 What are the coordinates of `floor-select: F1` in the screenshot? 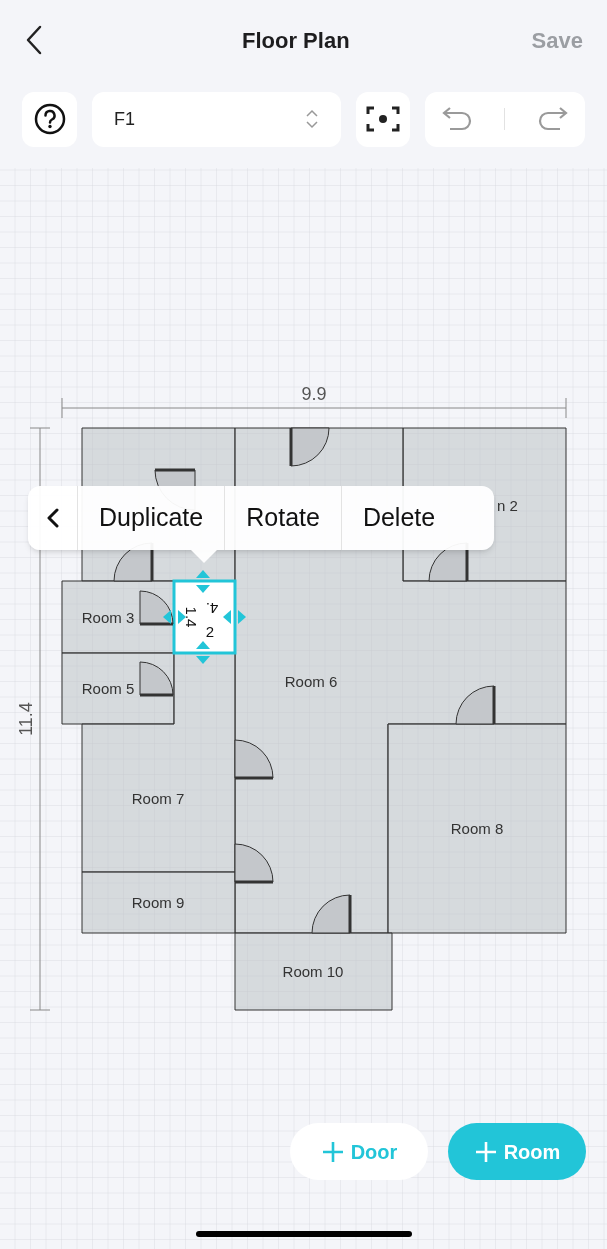 It's located at (216, 119).